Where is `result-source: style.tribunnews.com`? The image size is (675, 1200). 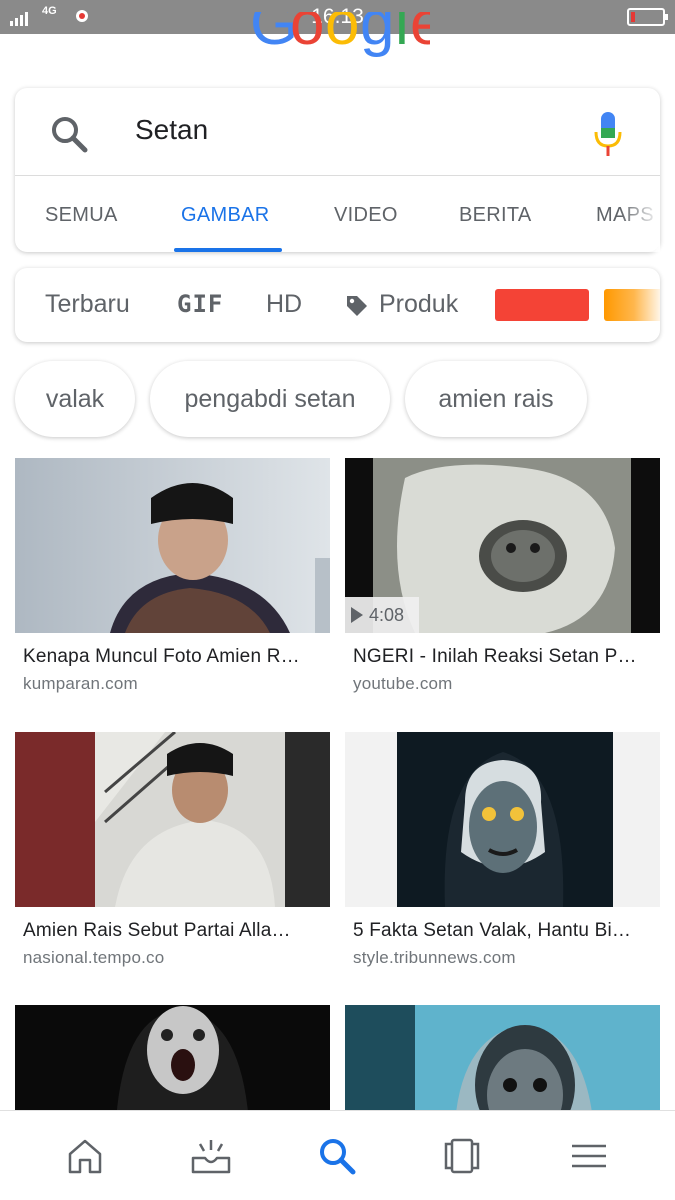 result-source: style.tribunnews.com is located at coordinates (434, 957).